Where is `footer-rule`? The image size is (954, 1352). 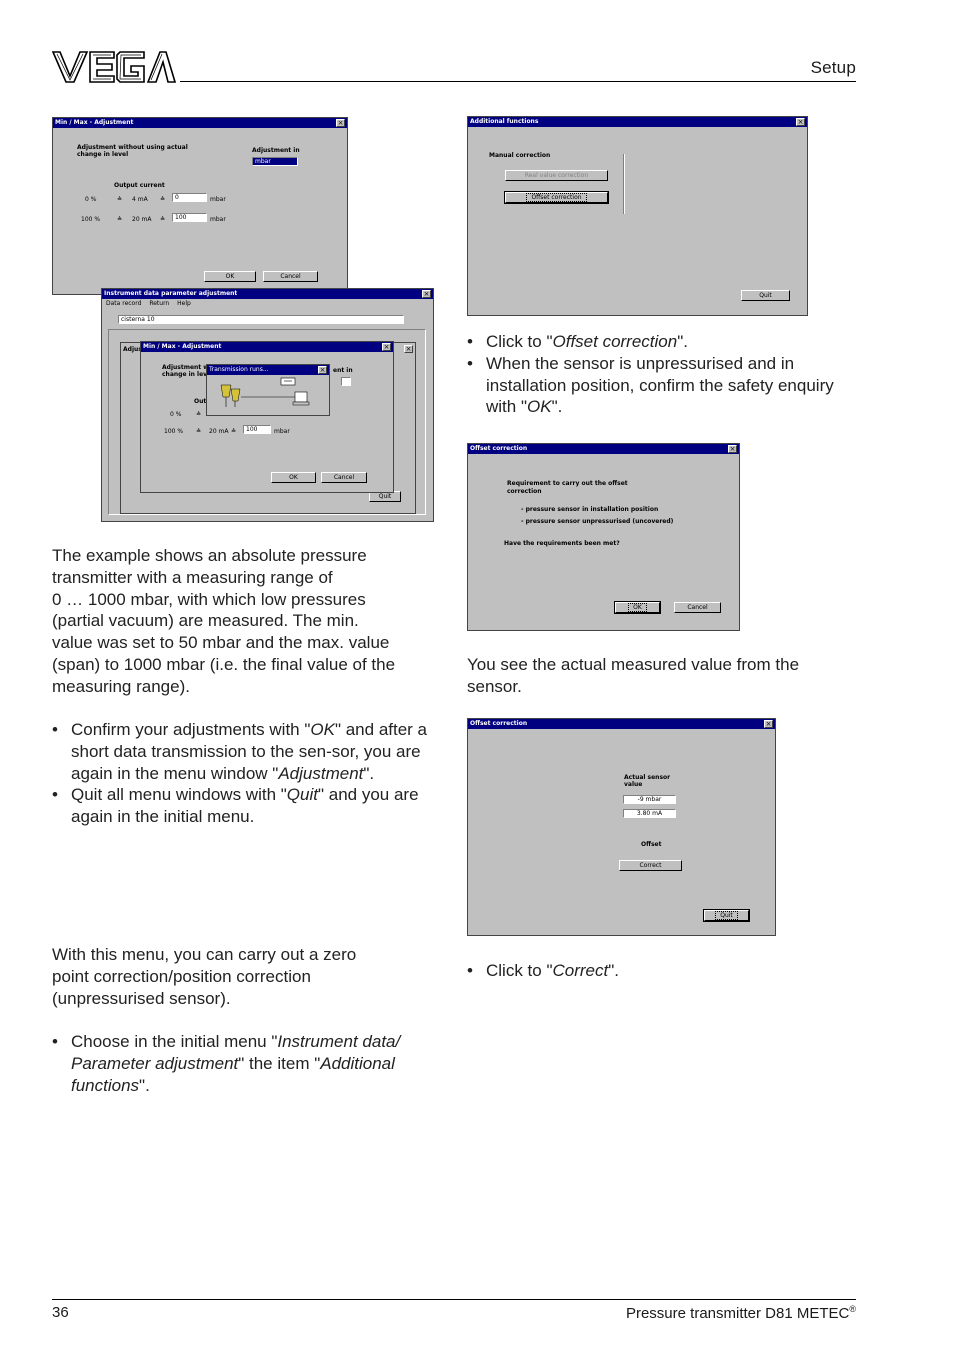 footer-rule is located at coordinates (454, 1299).